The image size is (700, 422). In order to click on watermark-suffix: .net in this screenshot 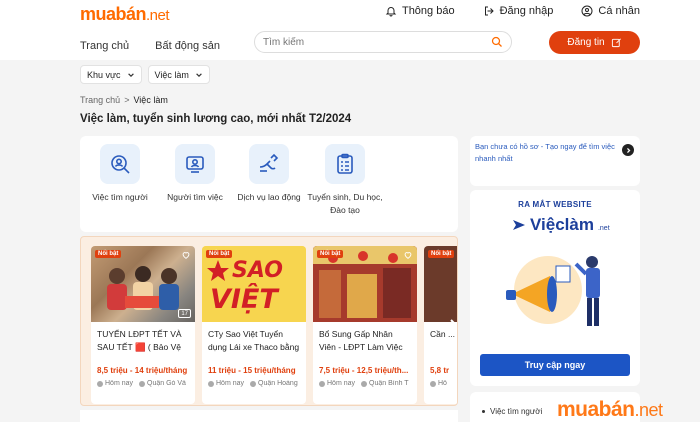, I will do `click(649, 410)`.